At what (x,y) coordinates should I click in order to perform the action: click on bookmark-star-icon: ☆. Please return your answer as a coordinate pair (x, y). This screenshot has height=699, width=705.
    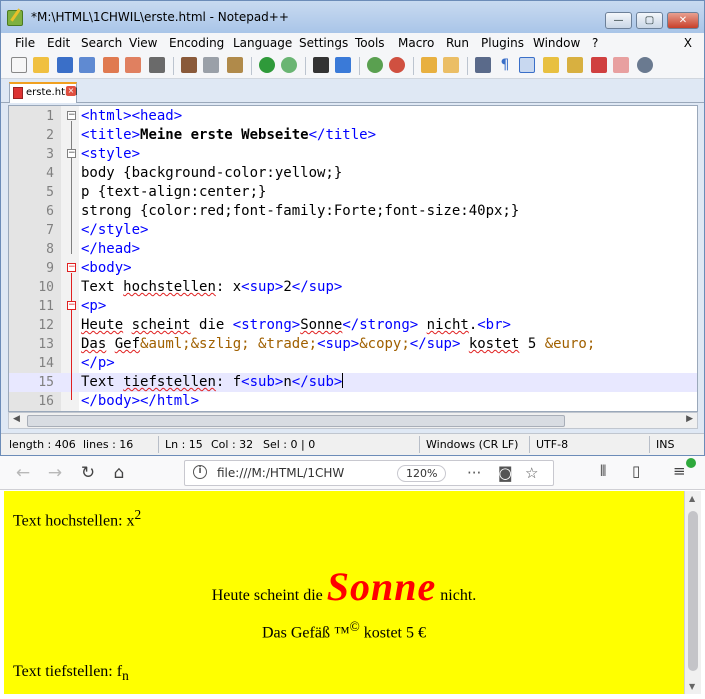
    Looking at the image, I should click on (531, 473).